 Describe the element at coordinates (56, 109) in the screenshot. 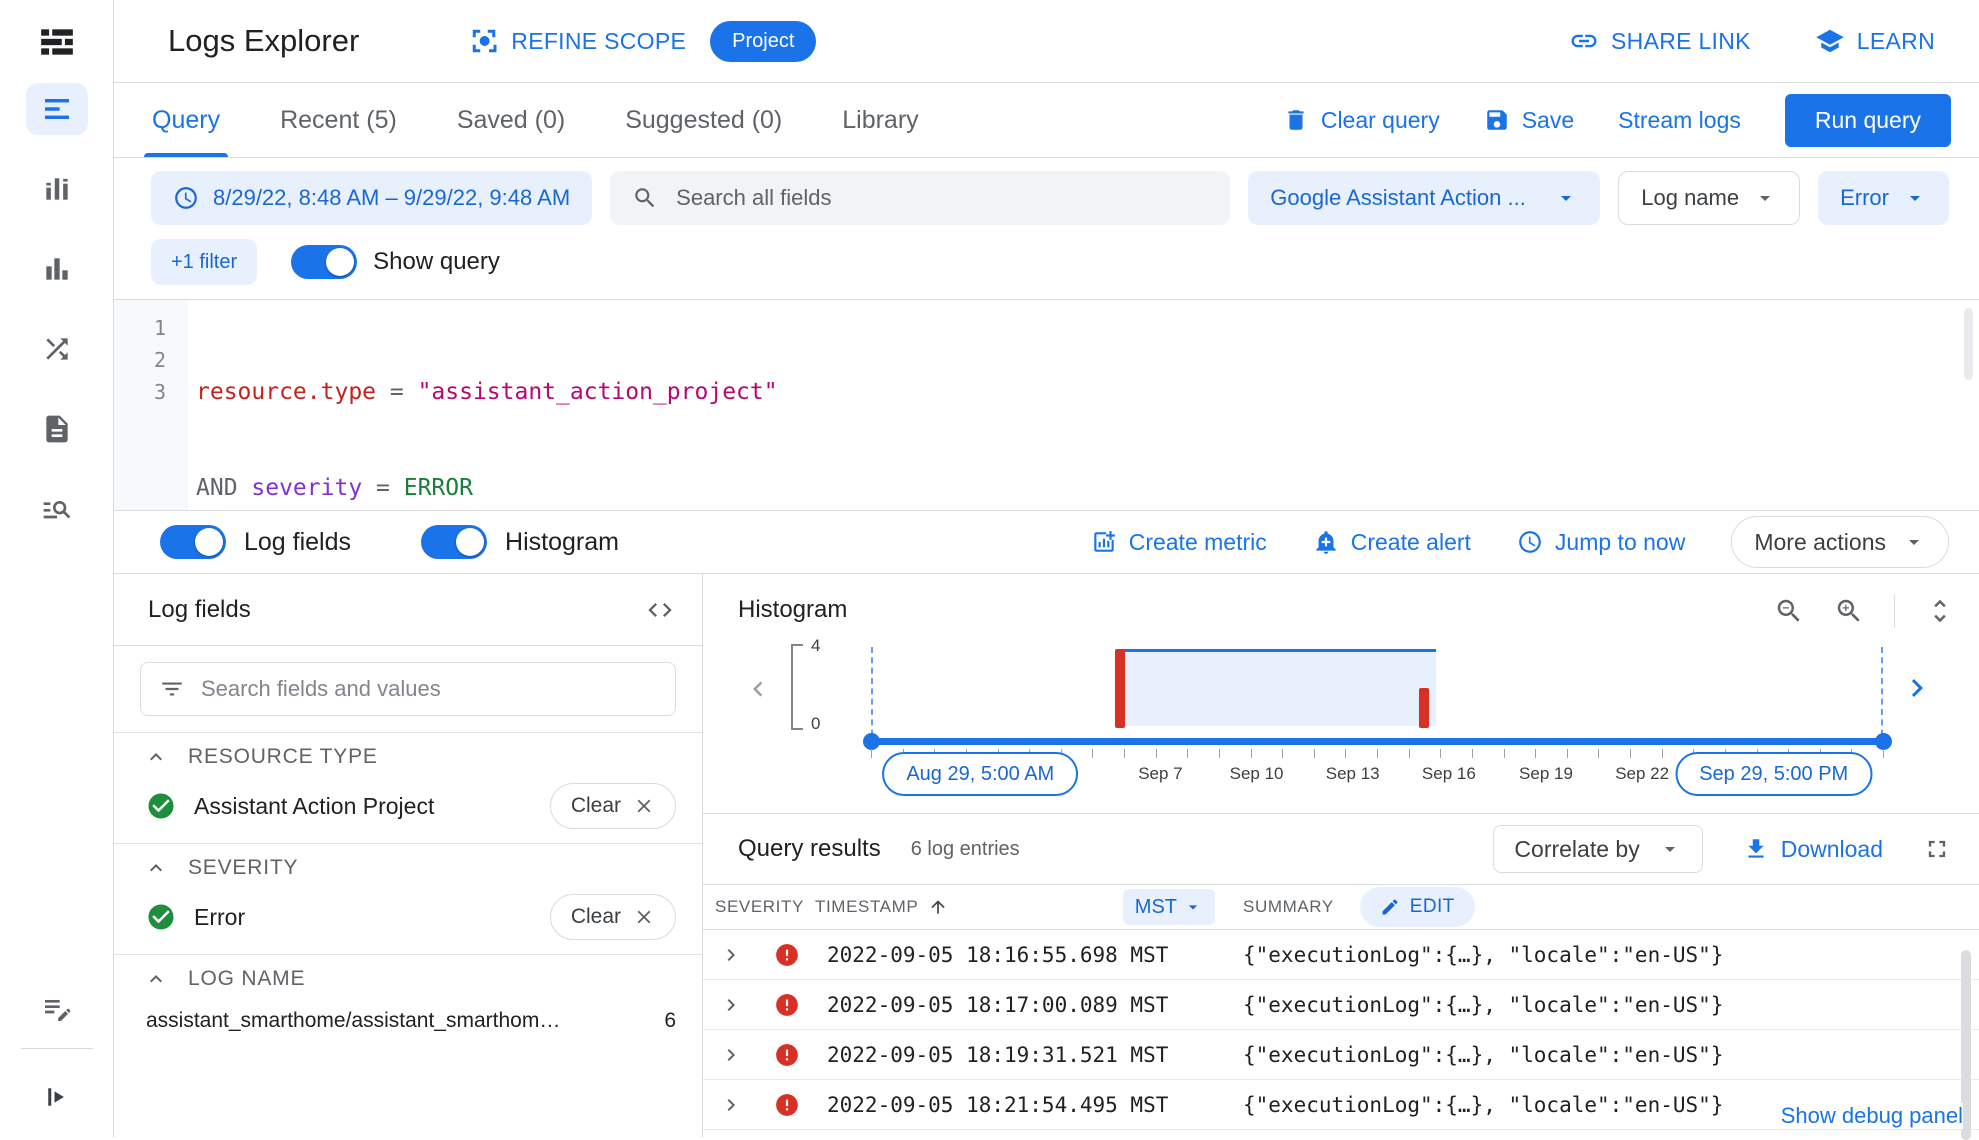

I see `nav-logs-explorer` at that location.